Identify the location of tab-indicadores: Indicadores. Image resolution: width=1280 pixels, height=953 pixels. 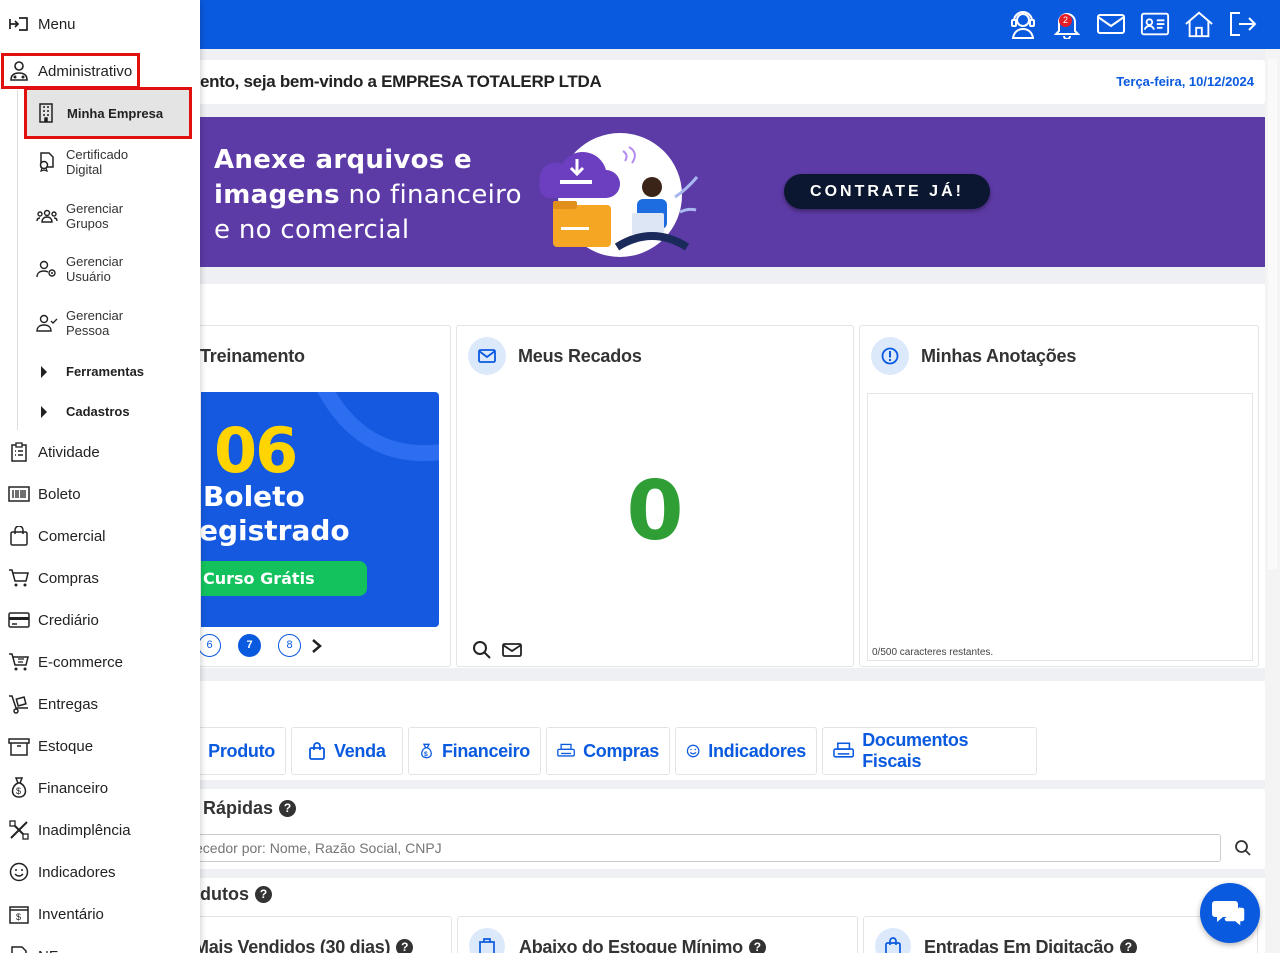
(746, 751).